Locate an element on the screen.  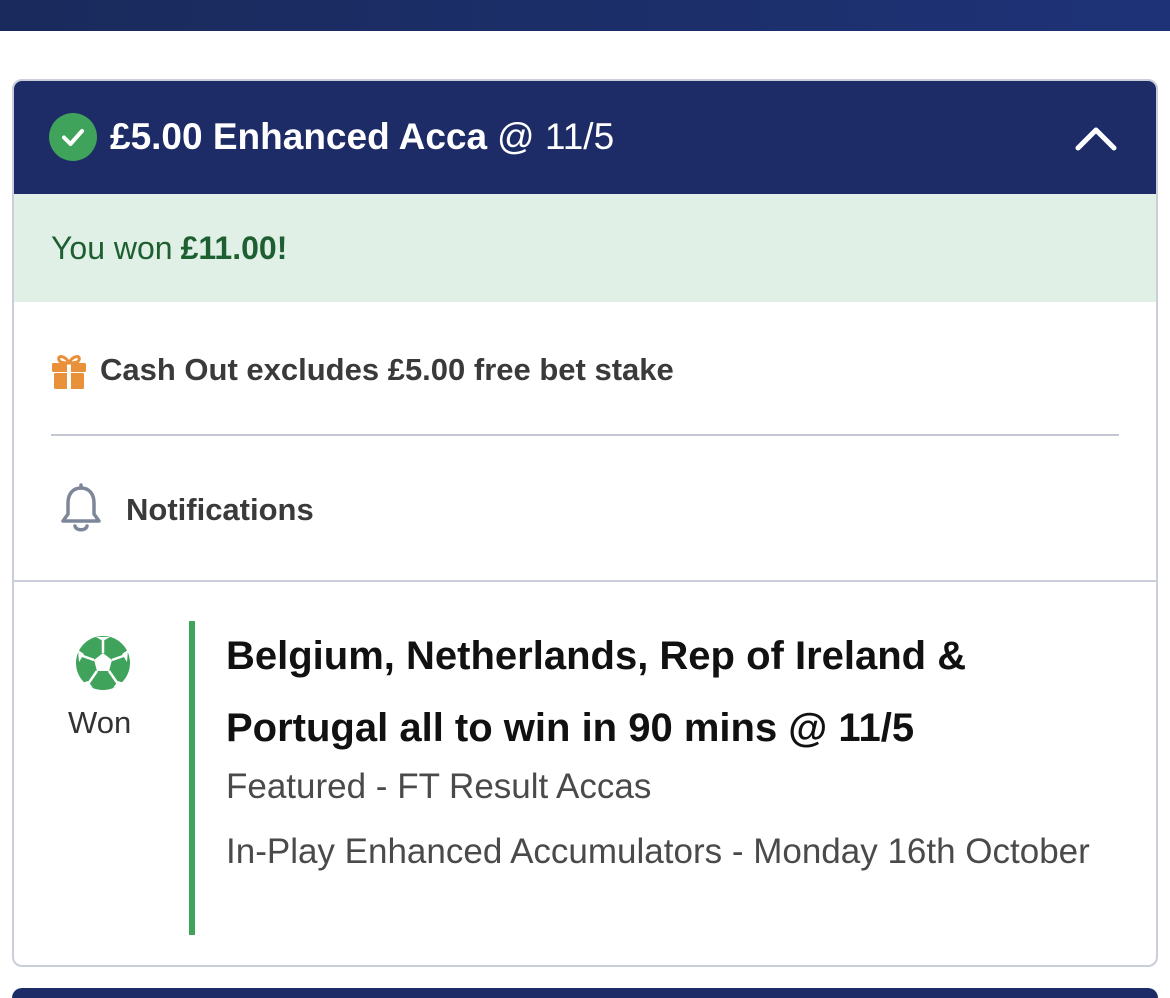
won-message: You won £11.00! is located at coordinates (169, 248).